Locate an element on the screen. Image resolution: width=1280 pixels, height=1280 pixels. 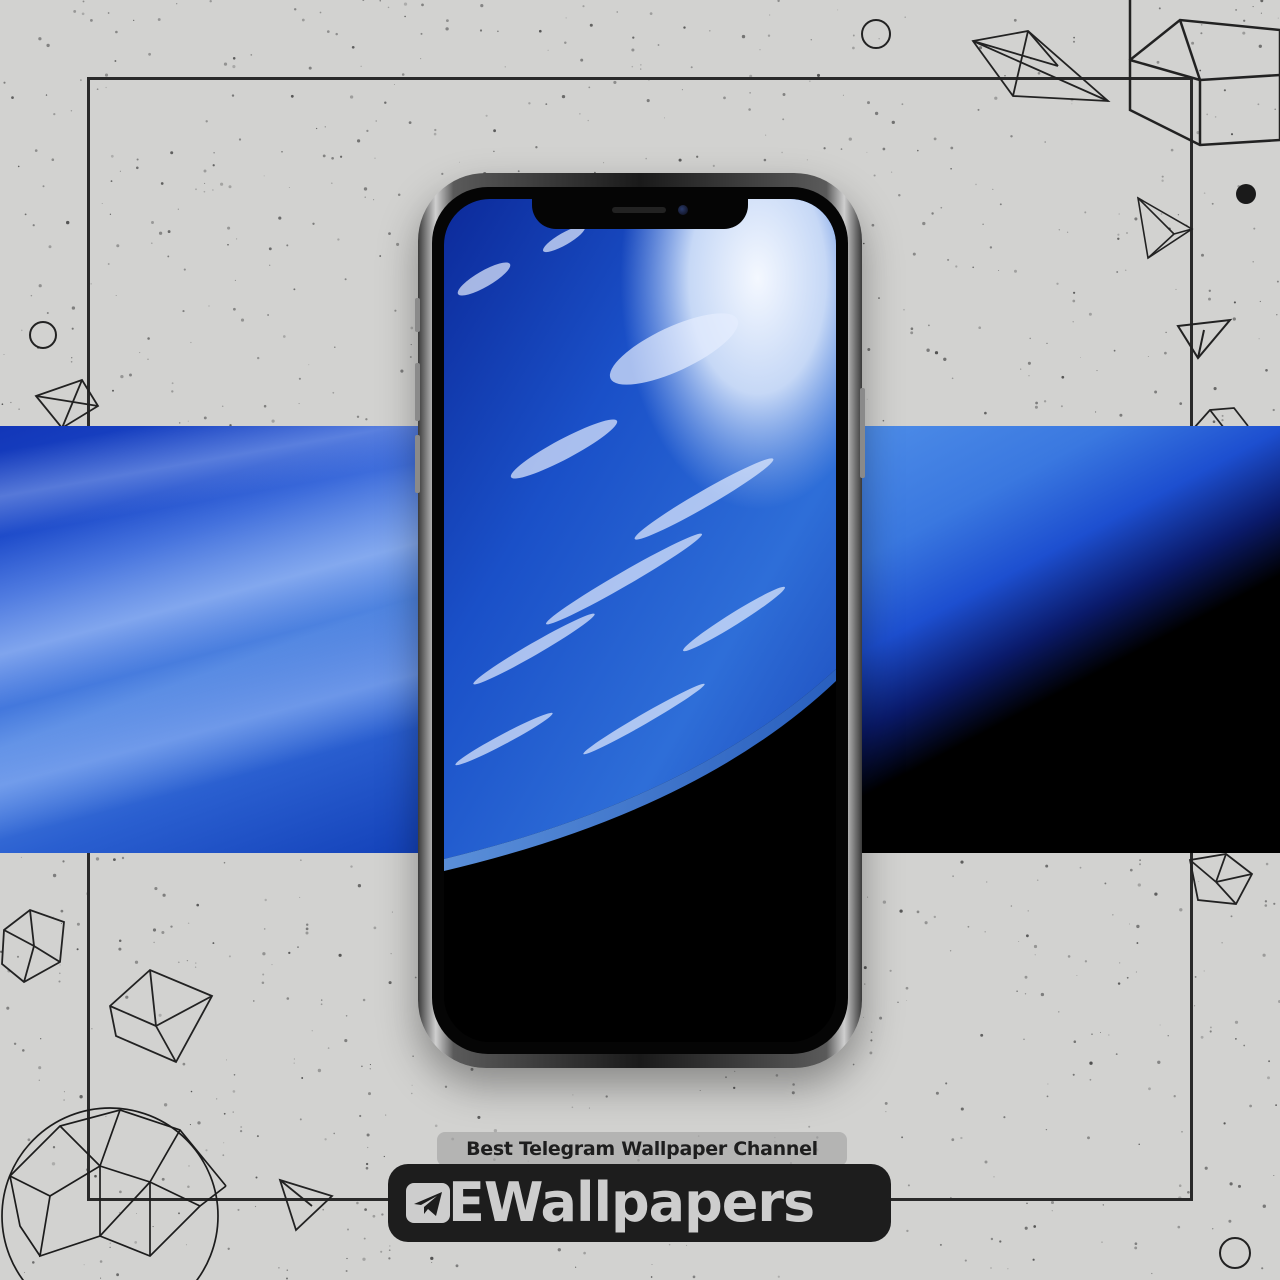
doodle-cube-top-right is located at coordinates (1204, 73).